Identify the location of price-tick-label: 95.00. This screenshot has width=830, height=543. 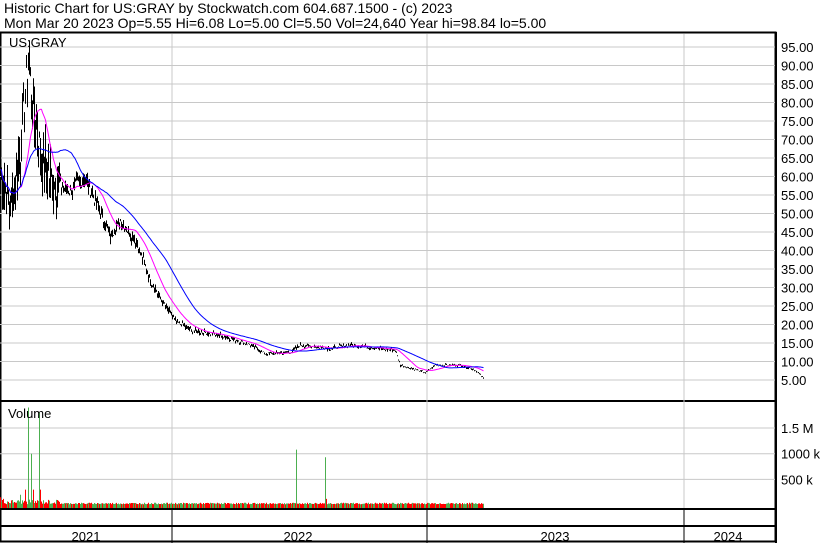
(797, 47).